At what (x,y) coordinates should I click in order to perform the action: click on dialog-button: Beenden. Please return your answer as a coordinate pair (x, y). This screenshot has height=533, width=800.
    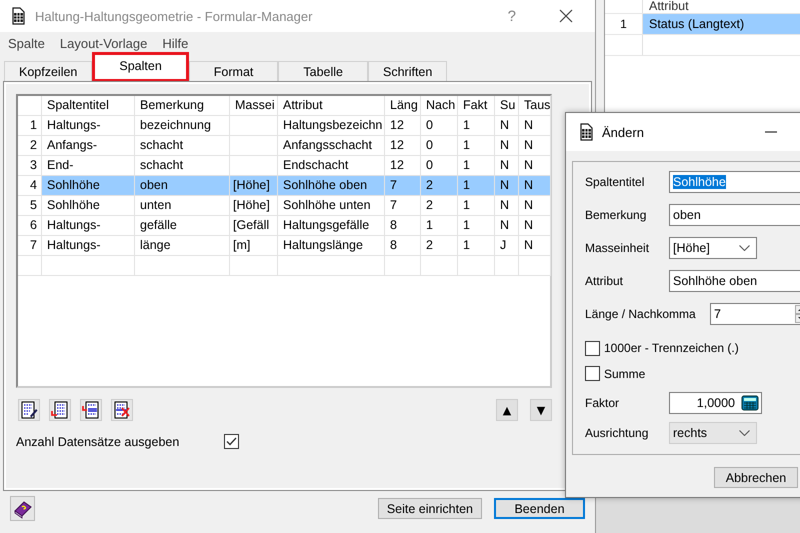
    Looking at the image, I should click on (539, 508).